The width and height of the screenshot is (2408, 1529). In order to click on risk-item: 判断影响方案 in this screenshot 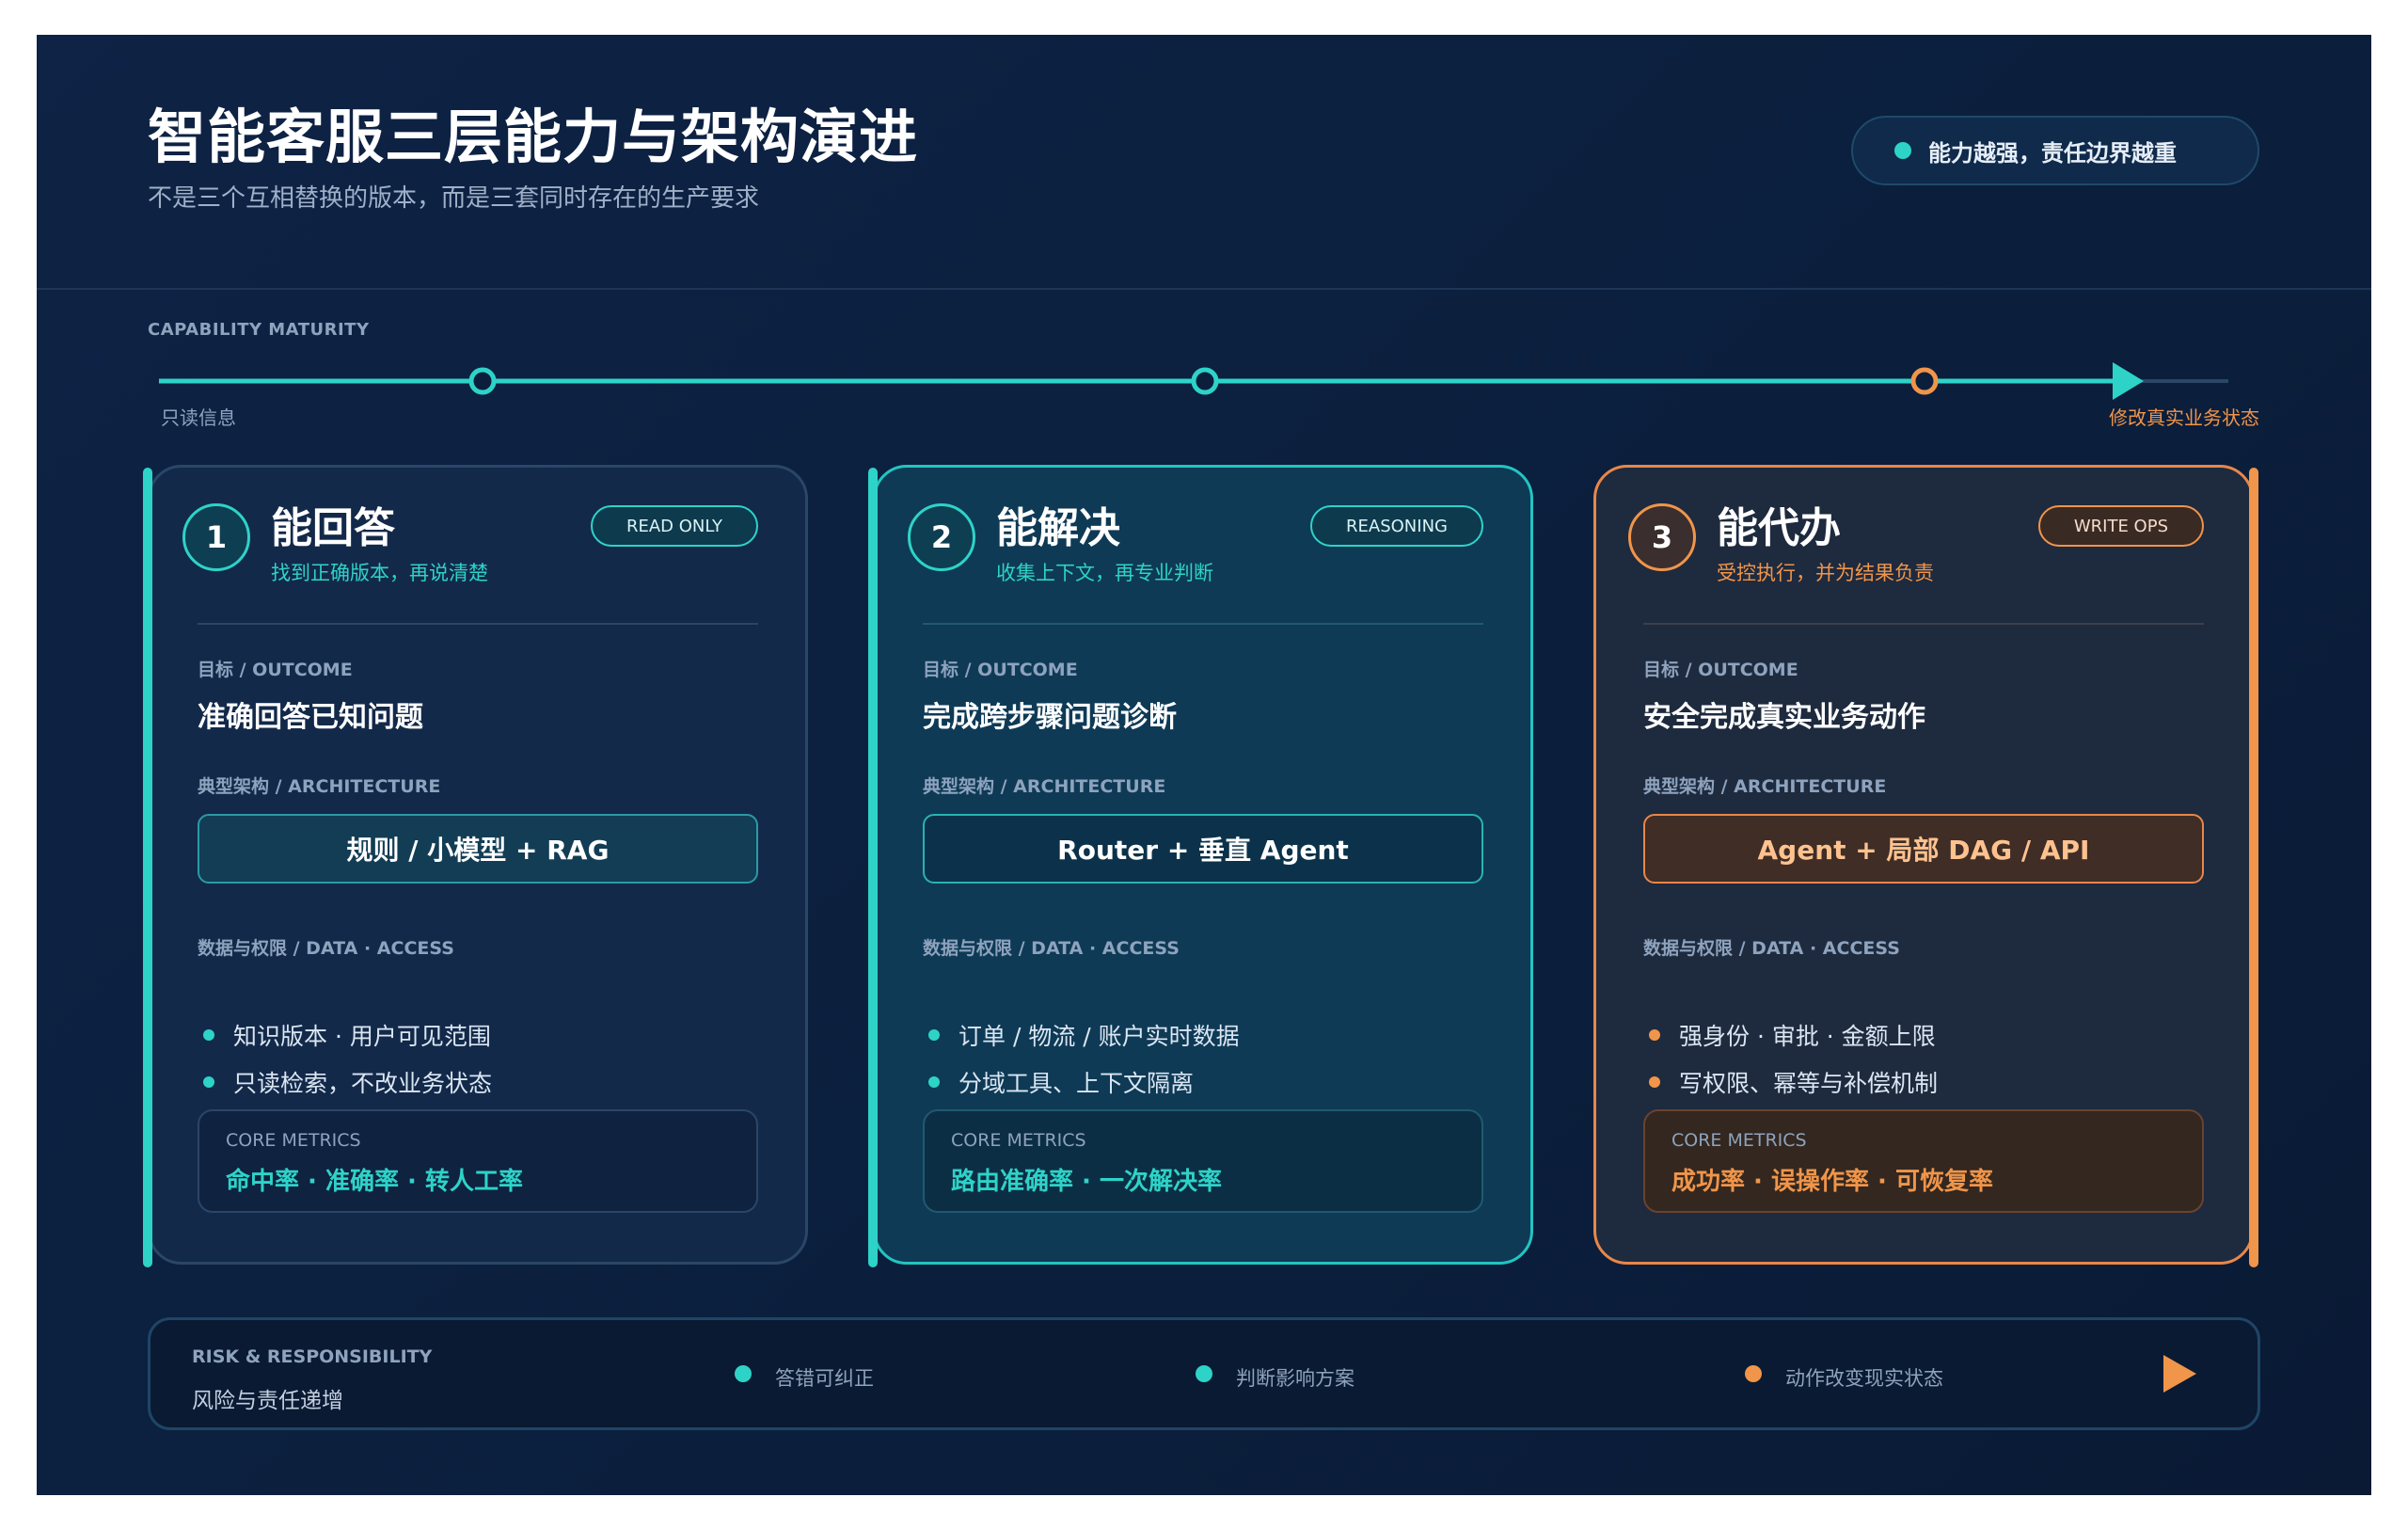, I will do `click(1295, 1378)`.